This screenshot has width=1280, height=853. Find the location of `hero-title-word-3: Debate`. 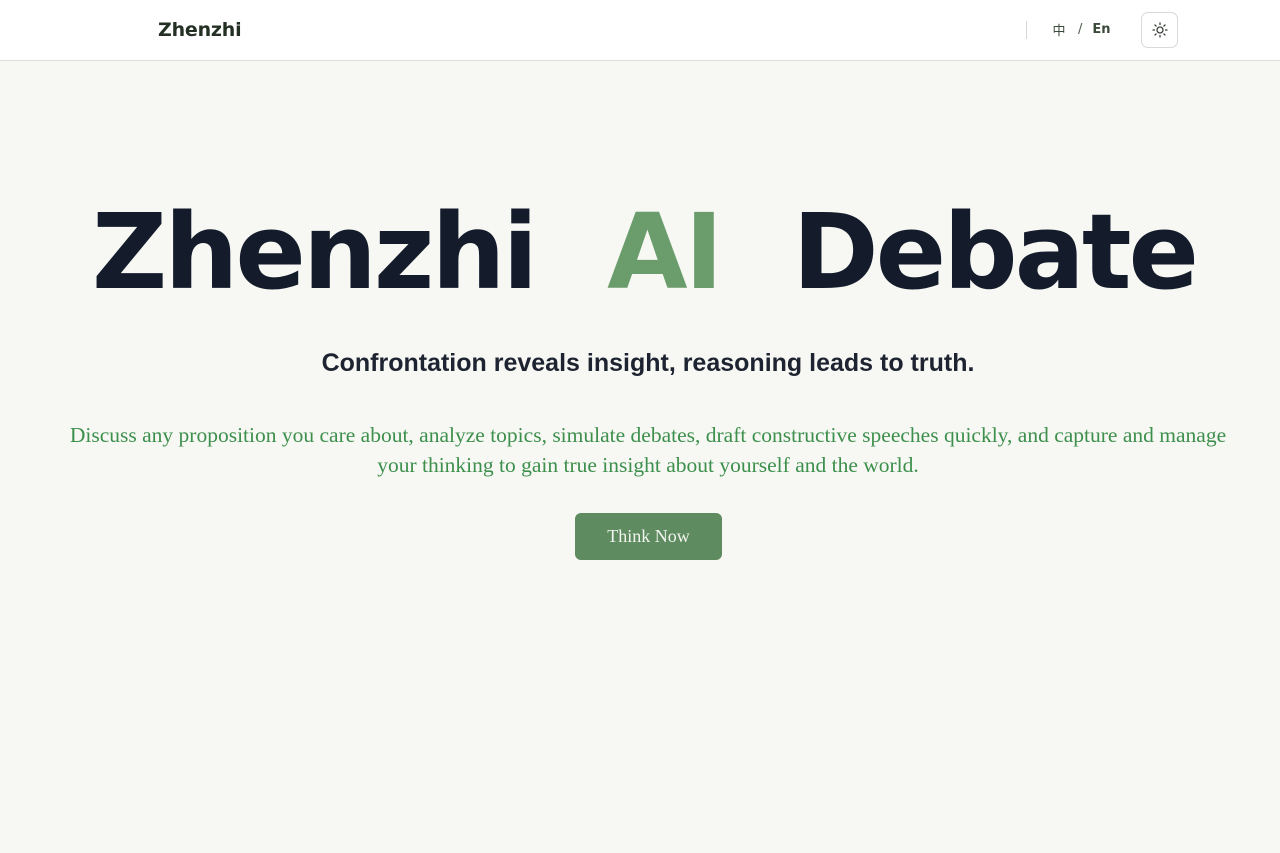

hero-title-word-3: Debate is located at coordinates (995, 252).